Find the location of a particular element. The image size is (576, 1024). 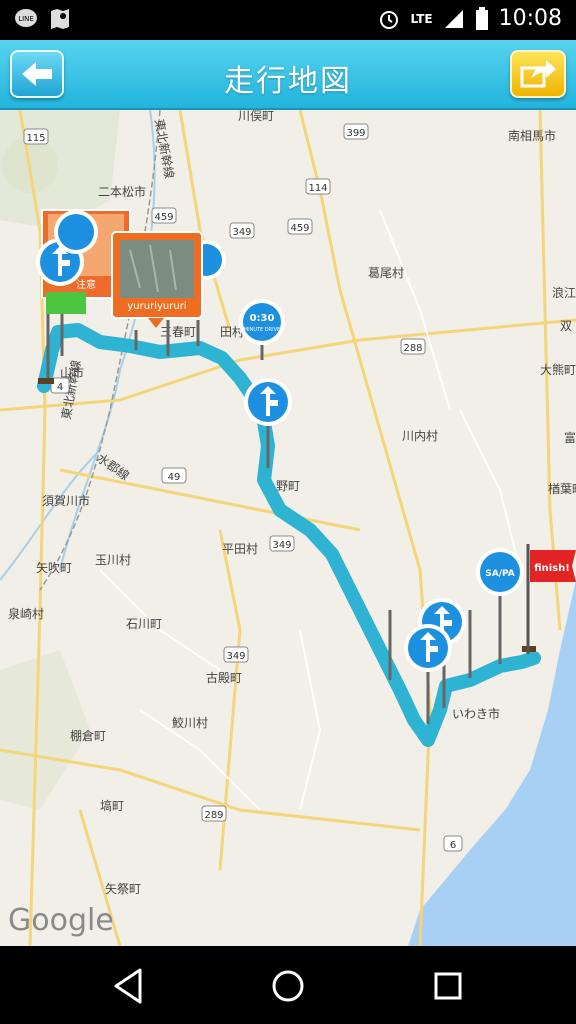

svg-text: 289 is located at coordinates (213, 815).